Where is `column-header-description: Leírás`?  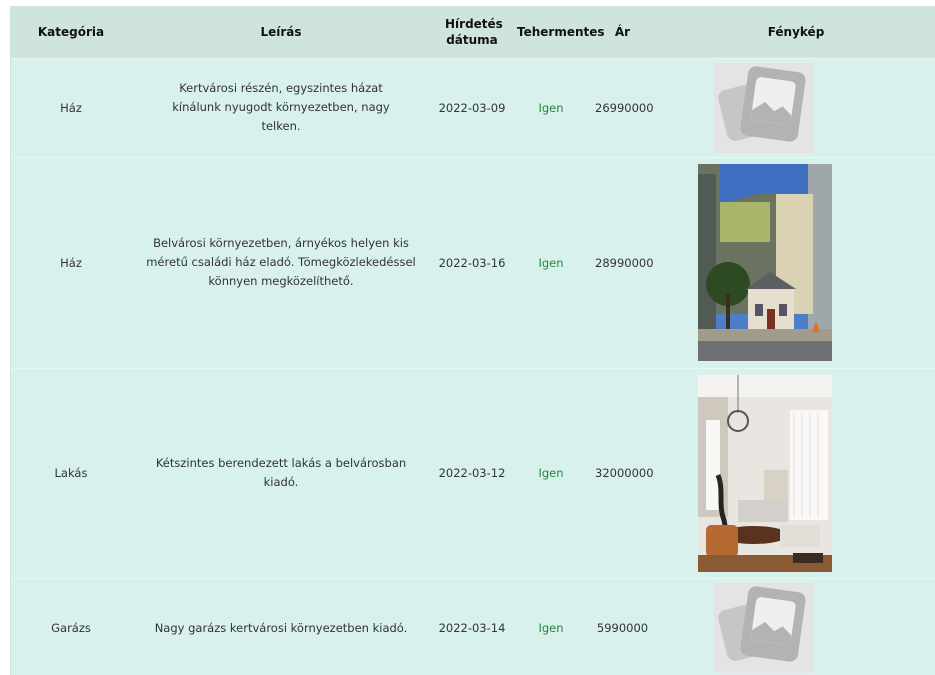
column-header-description: Leírás is located at coordinates (281, 31).